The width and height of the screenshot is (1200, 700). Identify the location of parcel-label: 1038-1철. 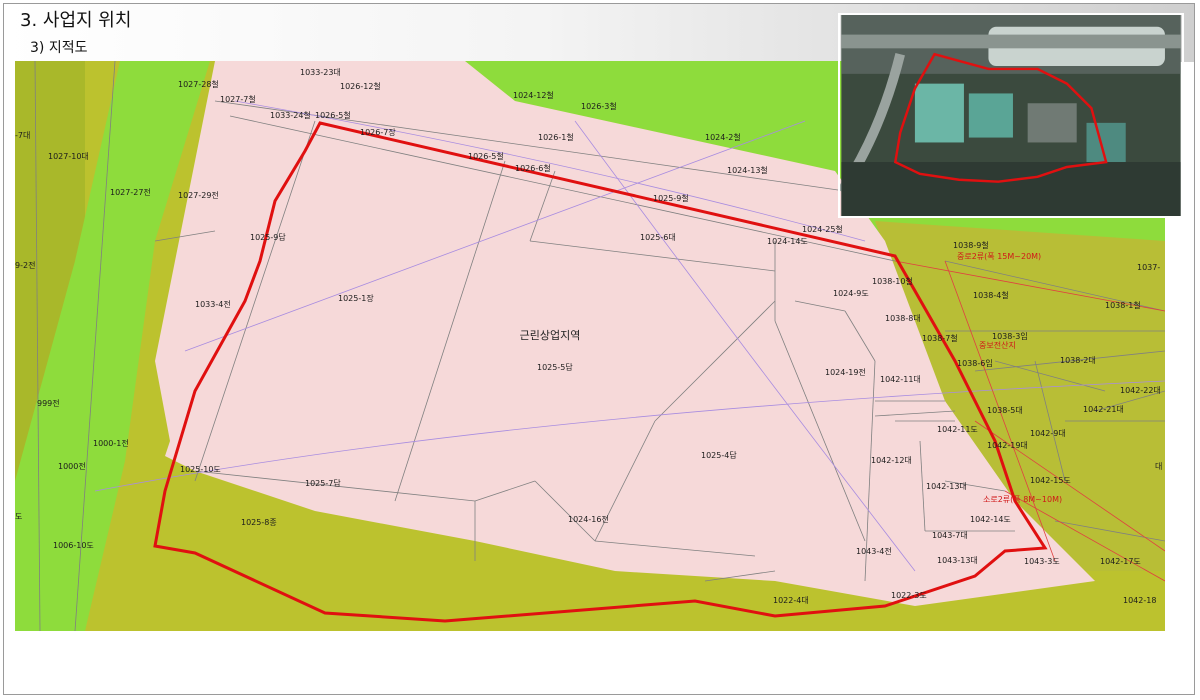
(1123, 305).